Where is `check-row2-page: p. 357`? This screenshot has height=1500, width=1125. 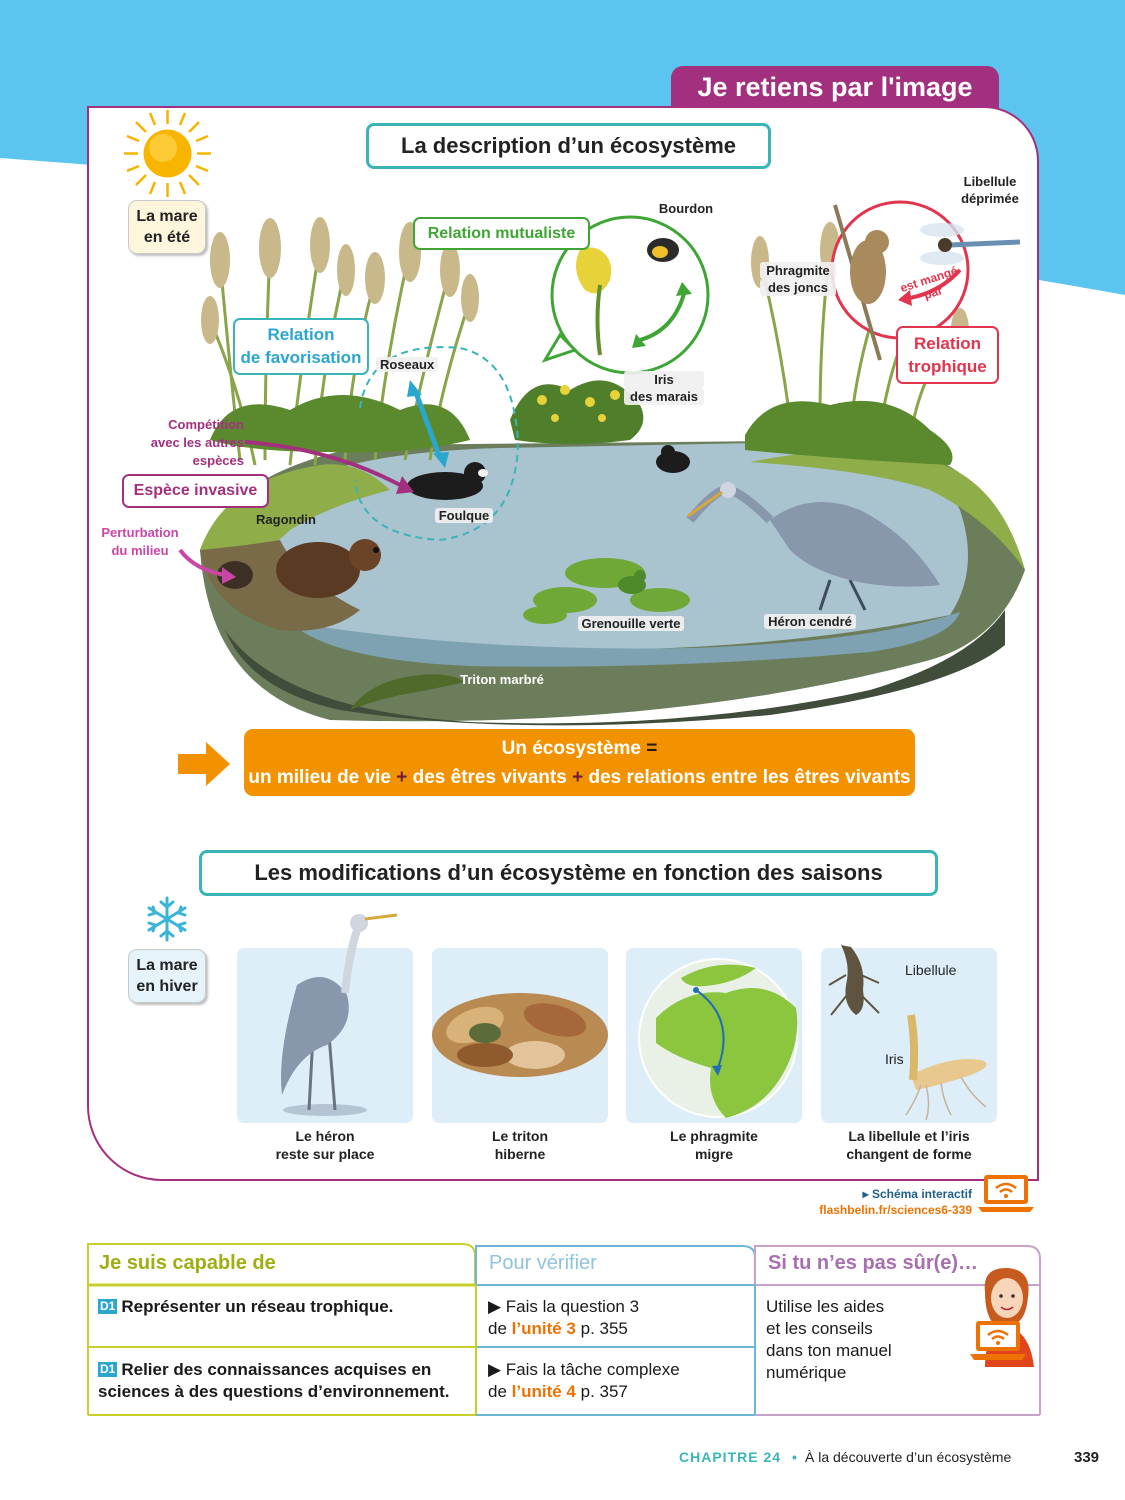
check-row2-page: p. 357 is located at coordinates (604, 1391).